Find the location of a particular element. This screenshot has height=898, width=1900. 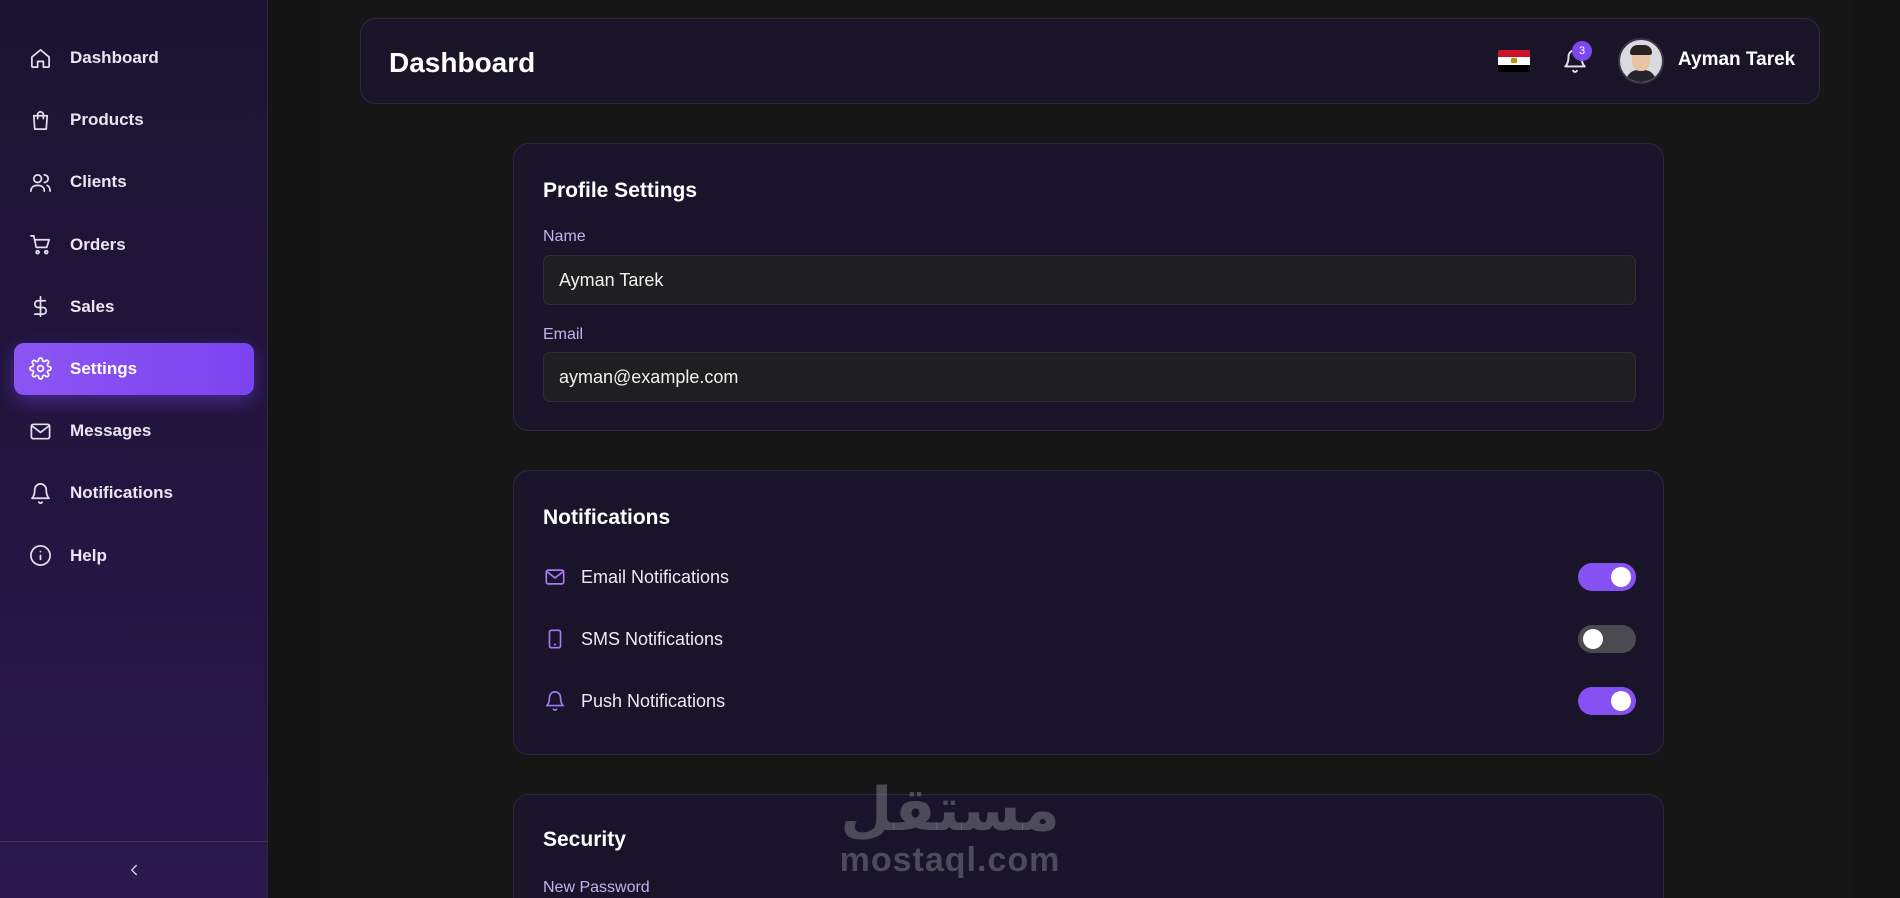

users-icon is located at coordinates (40, 182).